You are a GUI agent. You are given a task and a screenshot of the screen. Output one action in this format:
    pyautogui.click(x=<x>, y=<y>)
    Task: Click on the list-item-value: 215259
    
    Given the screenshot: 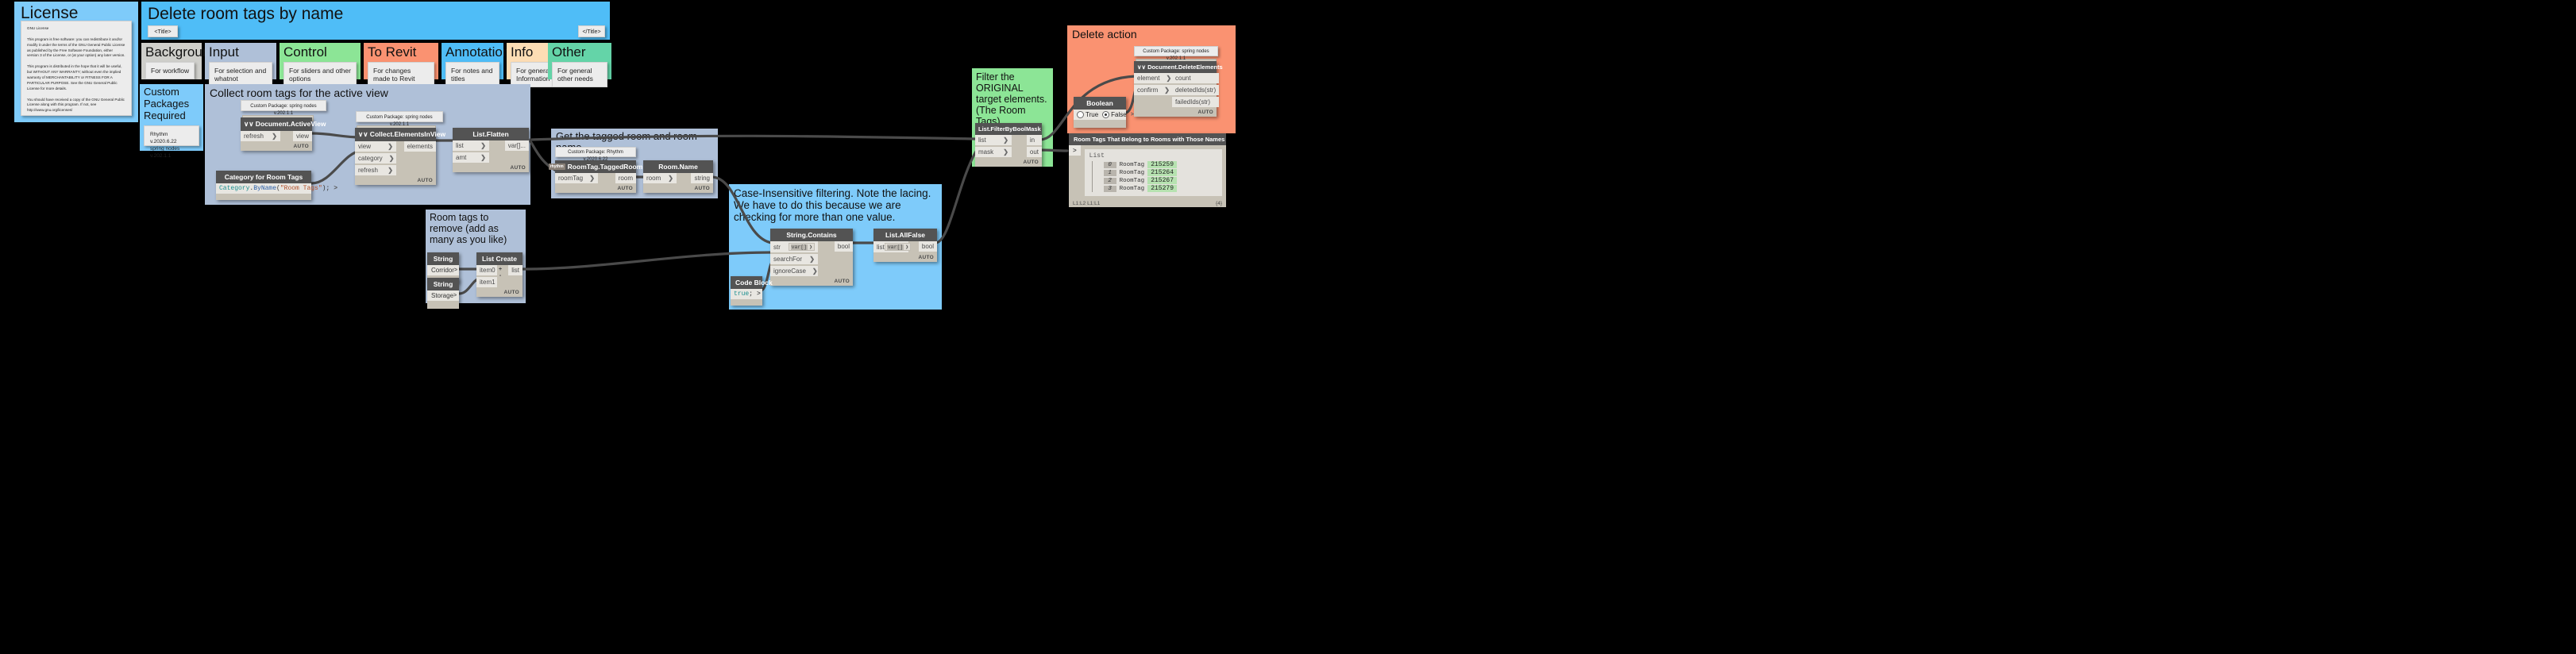 What is the action you would take?
    pyautogui.click(x=1162, y=164)
    